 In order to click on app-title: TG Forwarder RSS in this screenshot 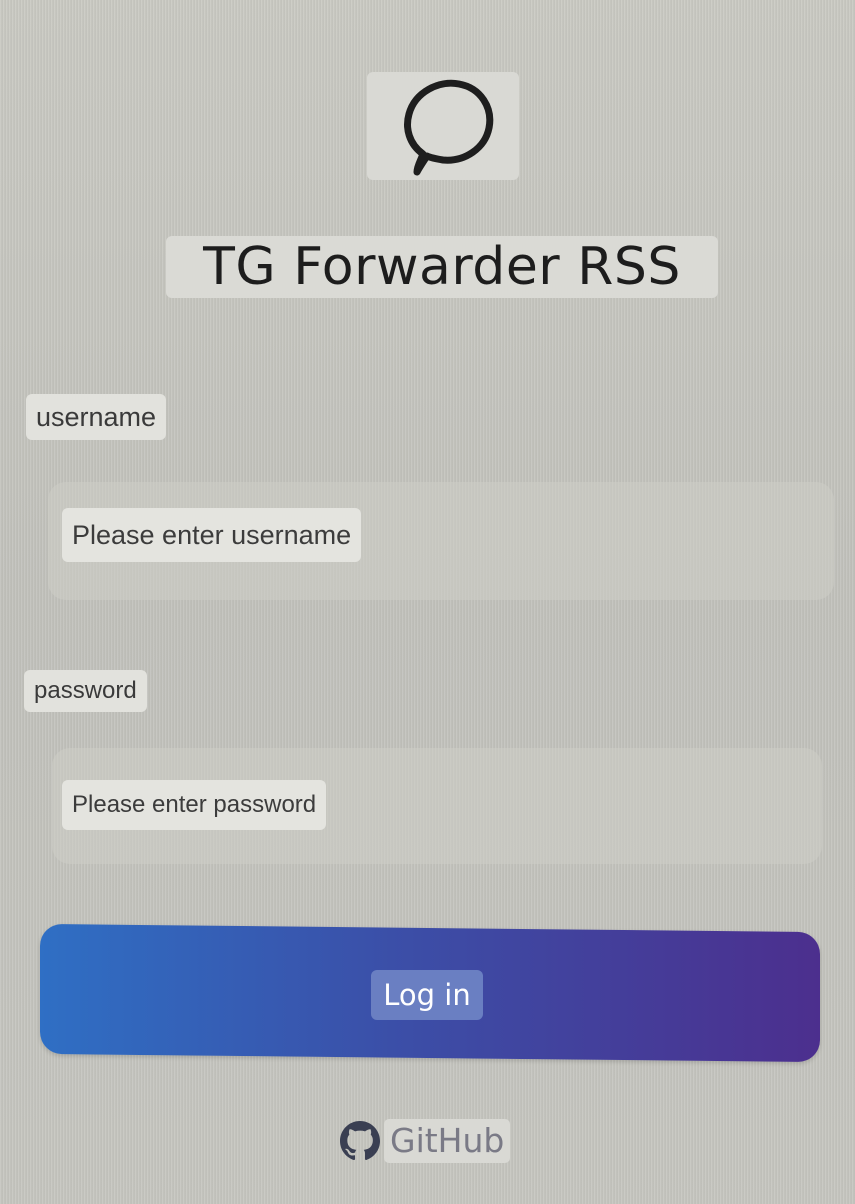, I will do `click(442, 267)`.